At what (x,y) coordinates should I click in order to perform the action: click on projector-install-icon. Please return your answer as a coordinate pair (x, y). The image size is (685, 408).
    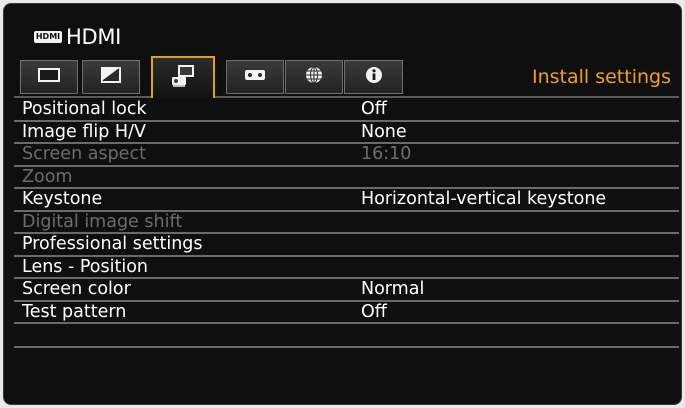
    Looking at the image, I should click on (183, 78).